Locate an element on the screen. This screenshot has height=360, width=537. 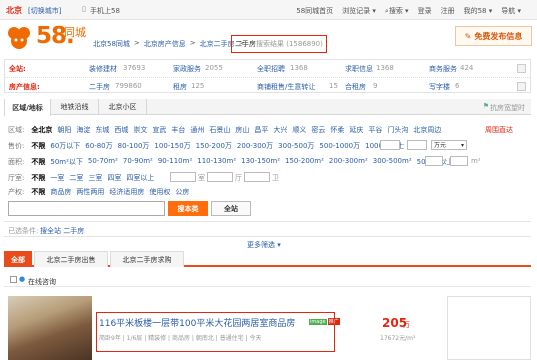
area-option: 崇文 is located at coordinates (140, 130).